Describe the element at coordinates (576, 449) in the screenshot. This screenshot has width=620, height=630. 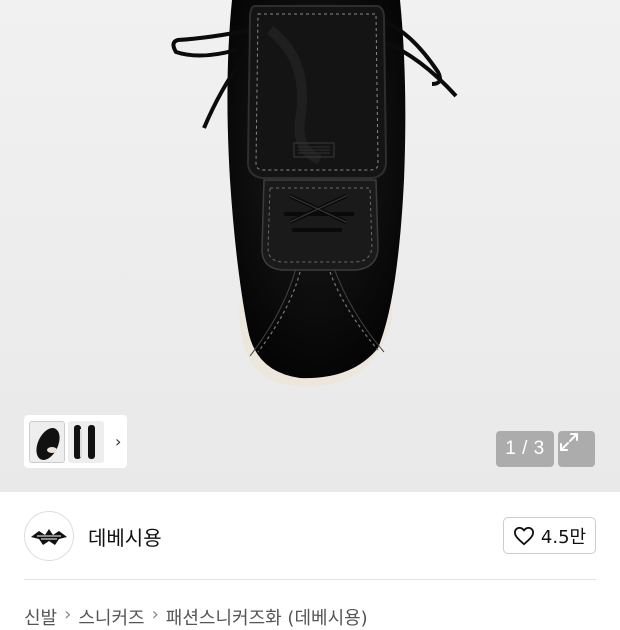
I see `expand-arrows-icon` at that location.